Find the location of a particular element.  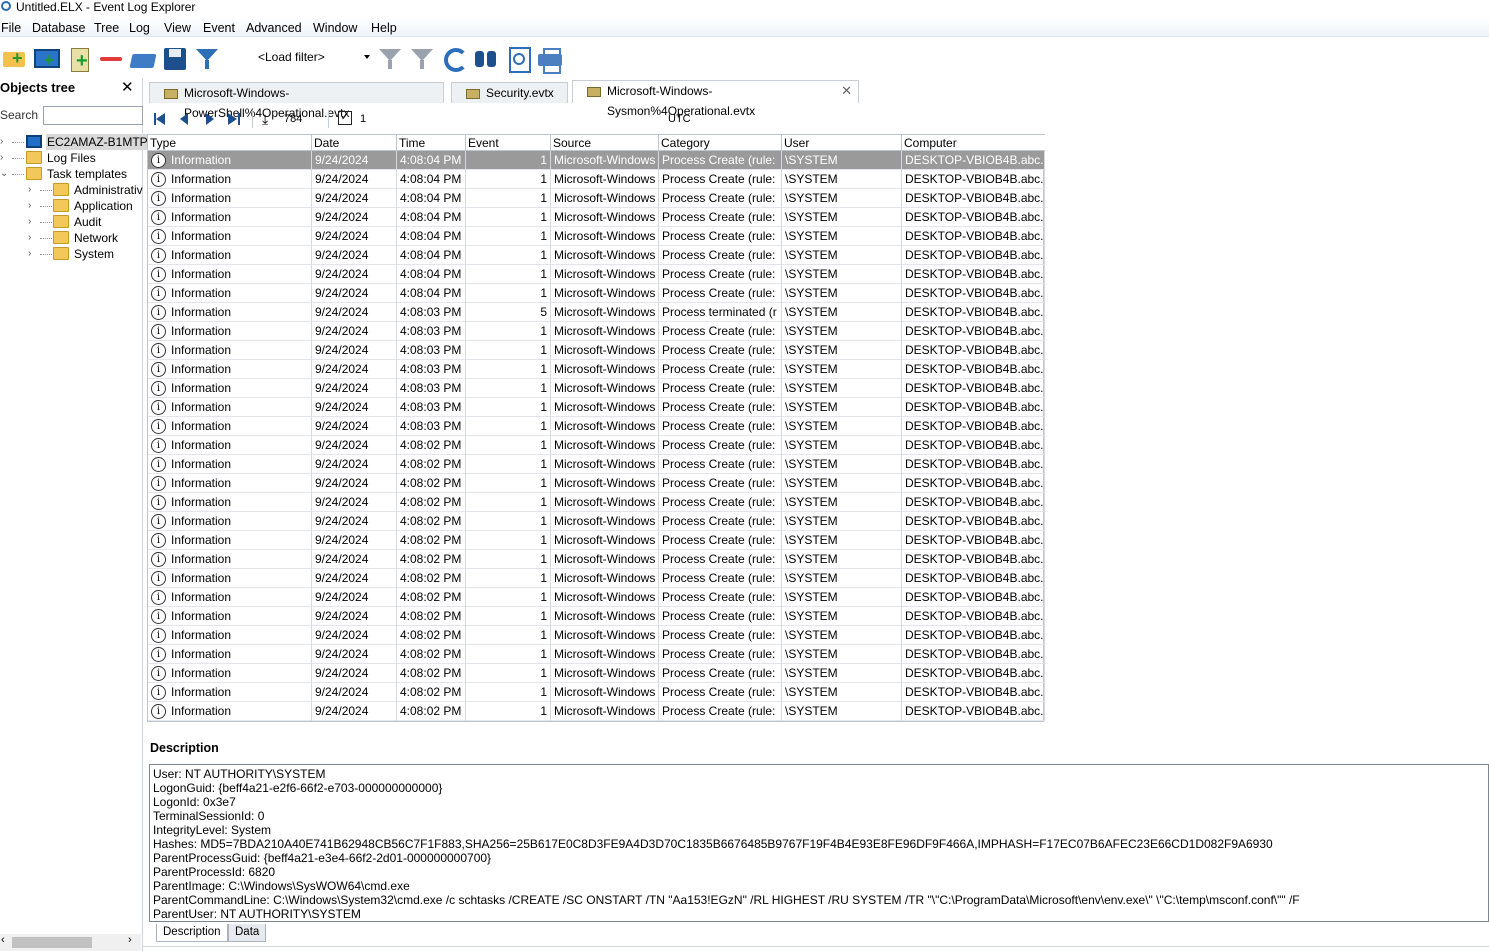

print-icon is located at coordinates (550, 59).